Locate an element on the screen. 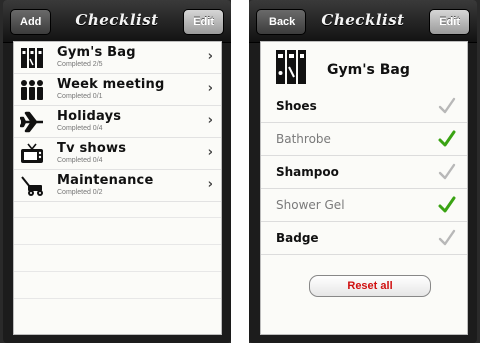  list-item: Week meeting Completed 0/1 › is located at coordinates (117, 90).